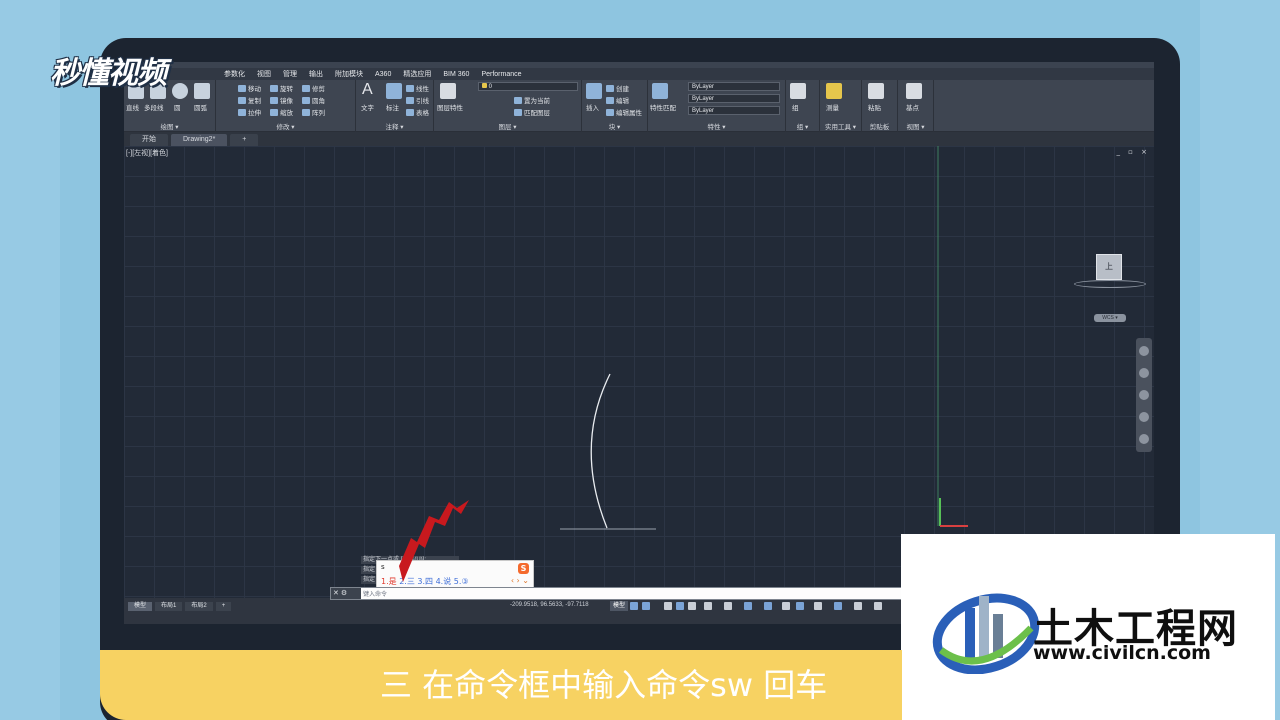 The width and height of the screenshot is (1280, 720). What do you see at coordinates (318, 113) in the screenshot?
I see `array-label: 阵列` at bounding box center [318, 113].